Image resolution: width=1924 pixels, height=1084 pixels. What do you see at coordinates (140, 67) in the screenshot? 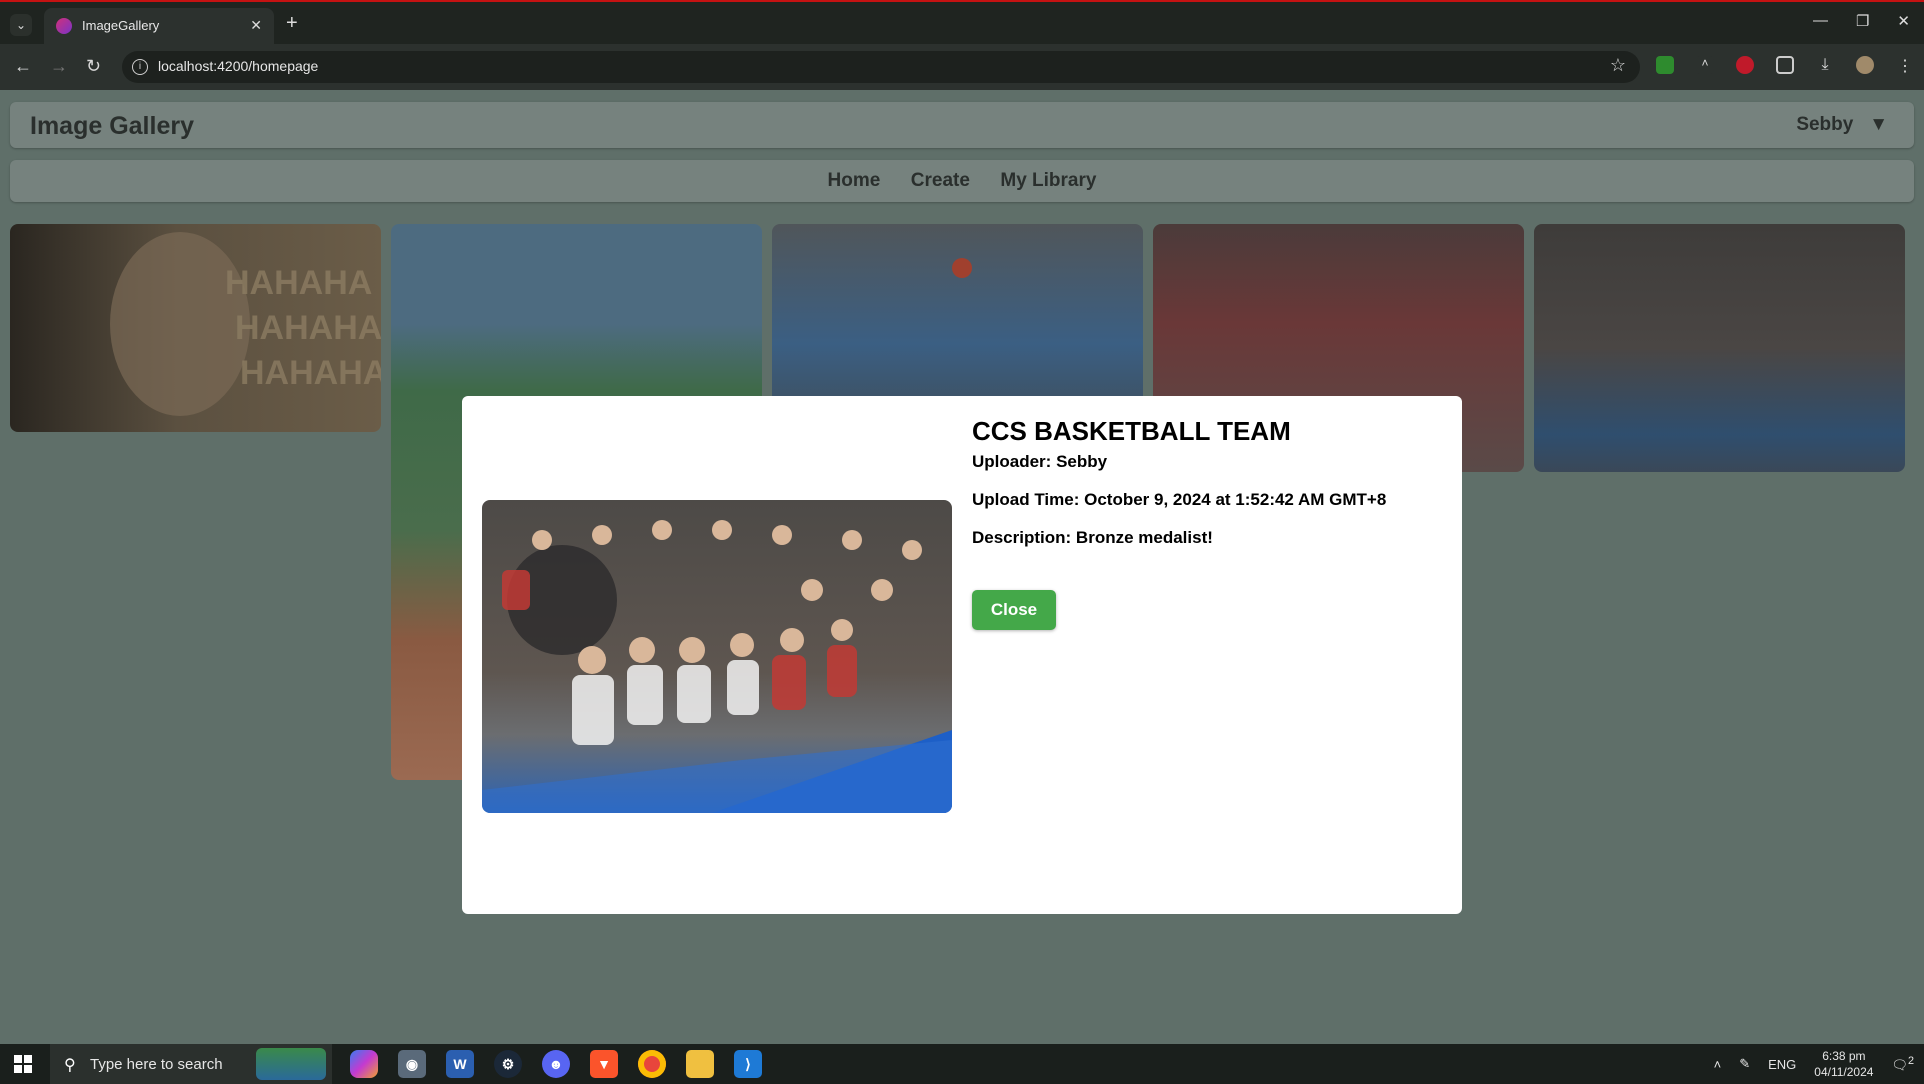
I see `site-info-icon: i` at bounding box center [140, 67].